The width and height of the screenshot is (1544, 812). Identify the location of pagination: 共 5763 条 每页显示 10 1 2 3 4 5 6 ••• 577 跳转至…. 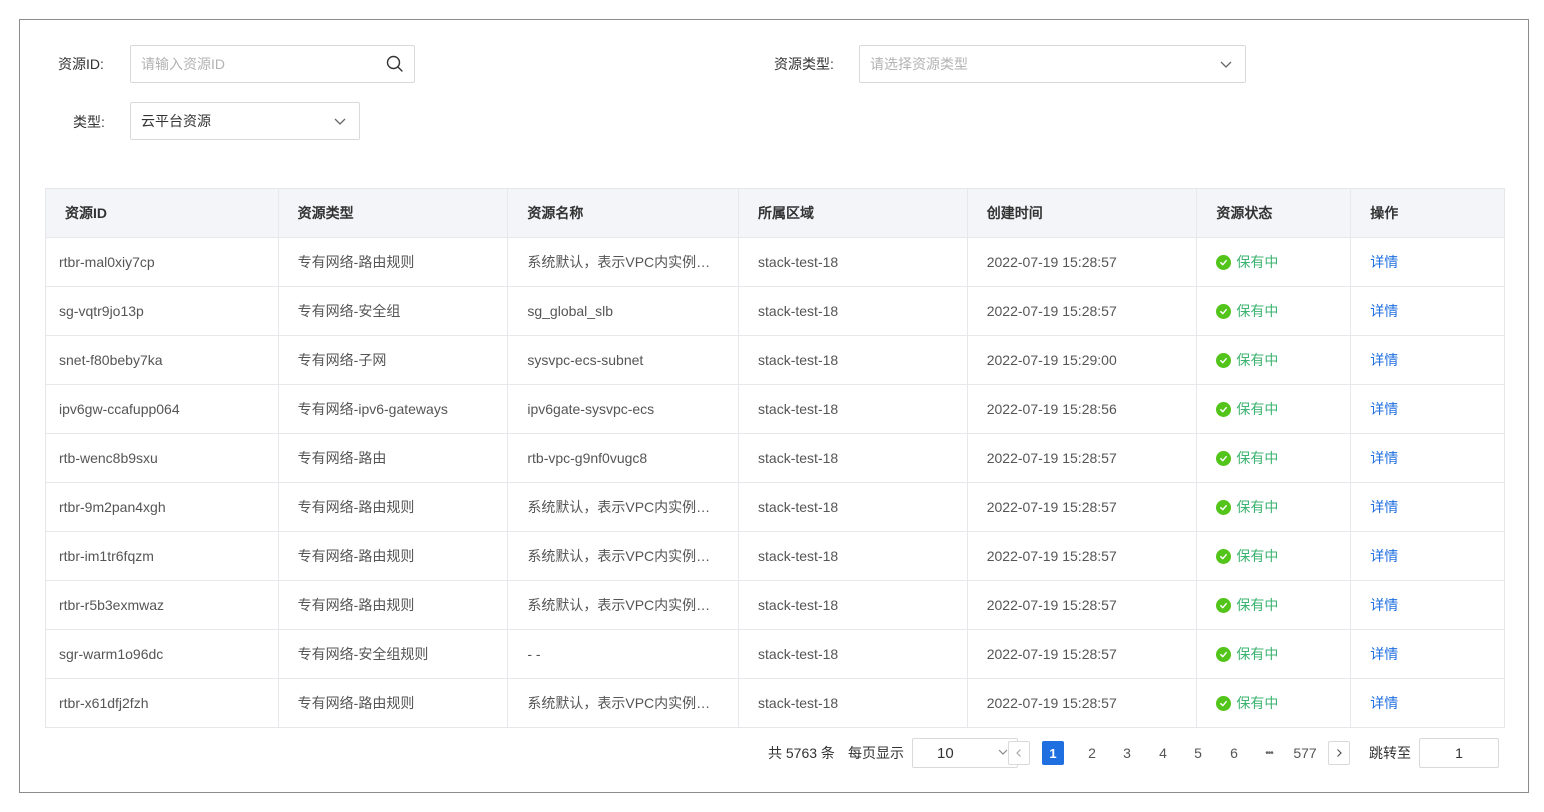
(774, 753).